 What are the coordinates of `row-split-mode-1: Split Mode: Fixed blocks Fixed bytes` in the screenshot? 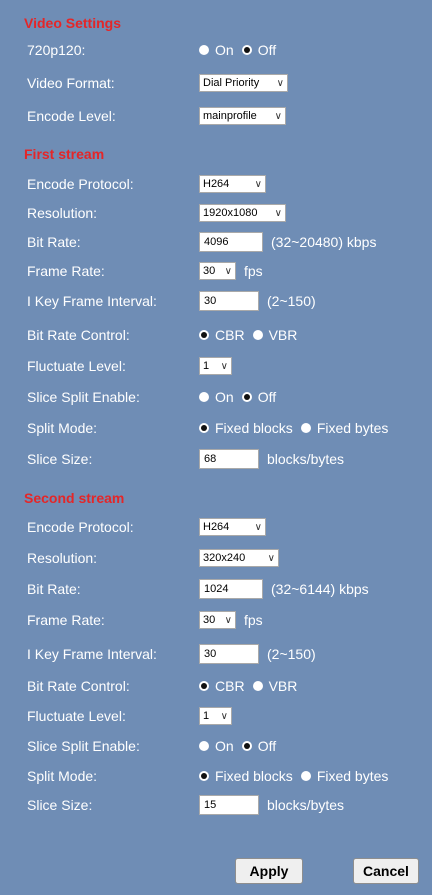 It's located at (216, 428).